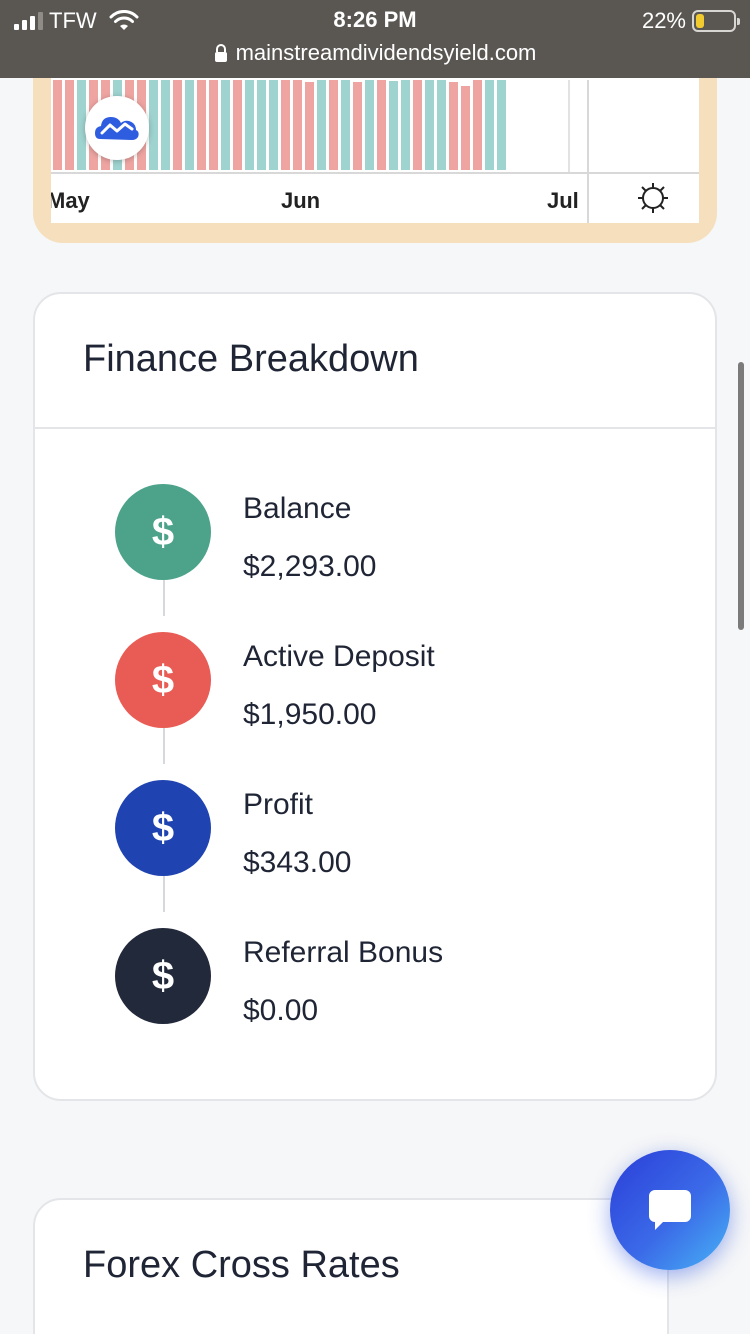  Describe the element at coordinates (716, 21) in the screenshot. I see `battery-icon` at that location.